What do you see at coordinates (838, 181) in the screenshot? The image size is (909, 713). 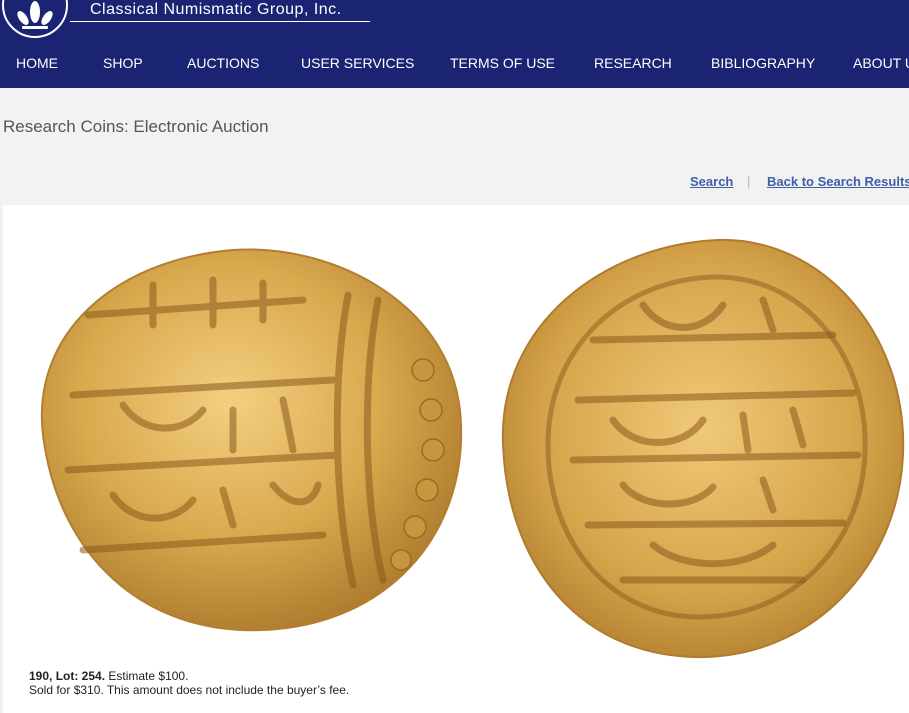 I see `back-to-results-link: Back to Search Results` at bounding box center [838, 181].